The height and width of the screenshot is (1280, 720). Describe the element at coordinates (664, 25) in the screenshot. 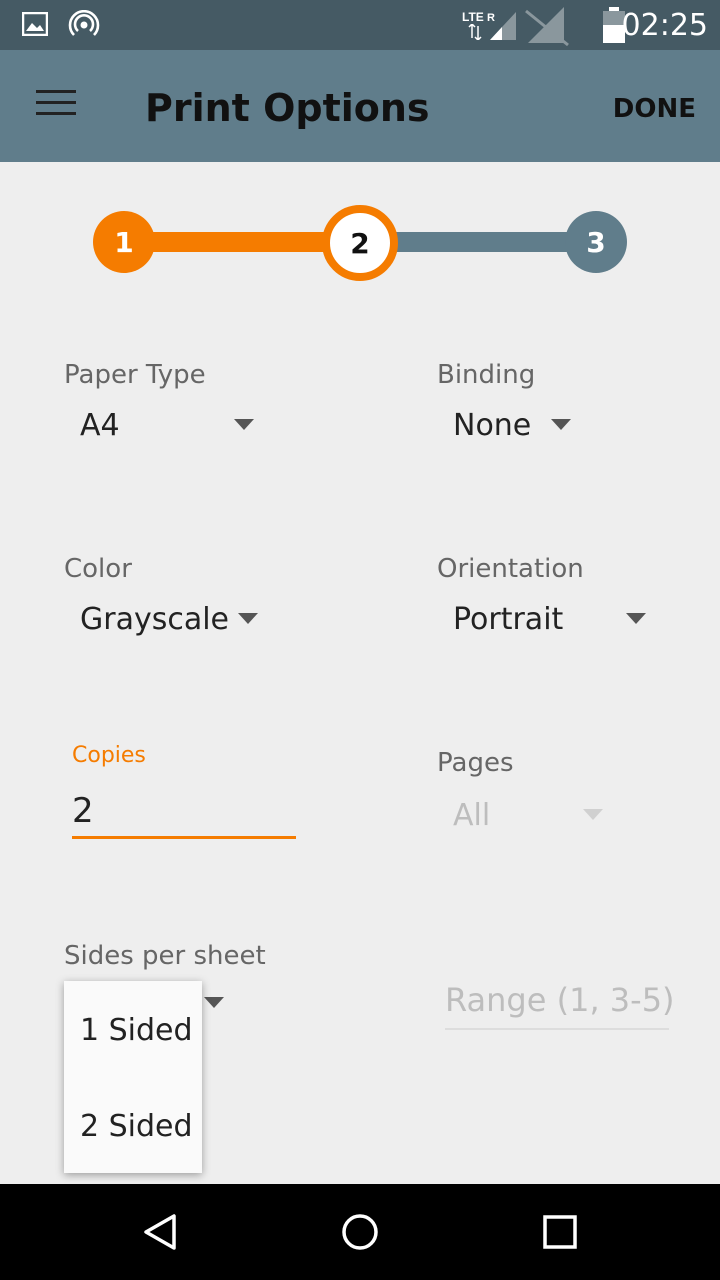

I see `status-time: 02:25` at that location.